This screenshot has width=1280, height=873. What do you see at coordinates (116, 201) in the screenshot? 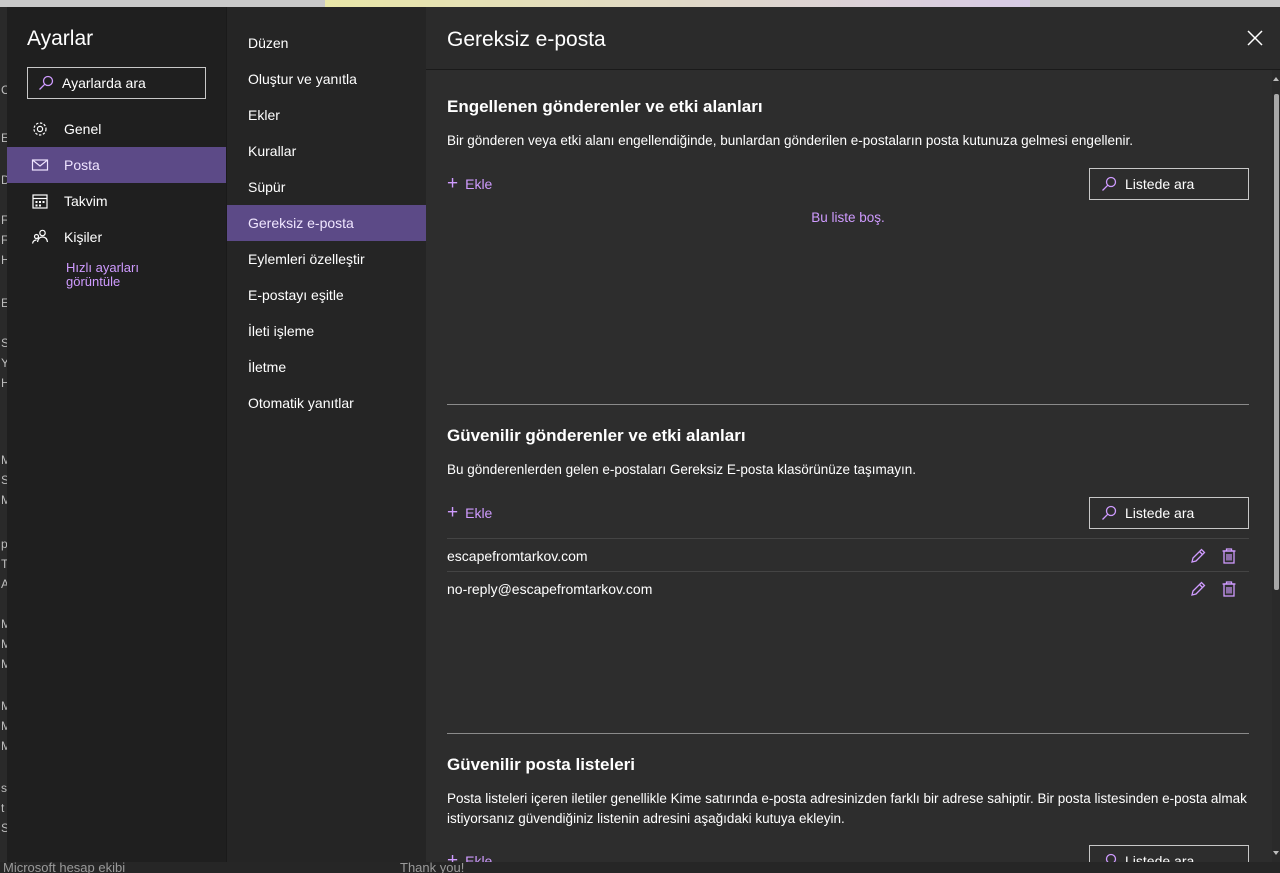
I see `category-takvim: Takvim` at bounding box center [116, 201].